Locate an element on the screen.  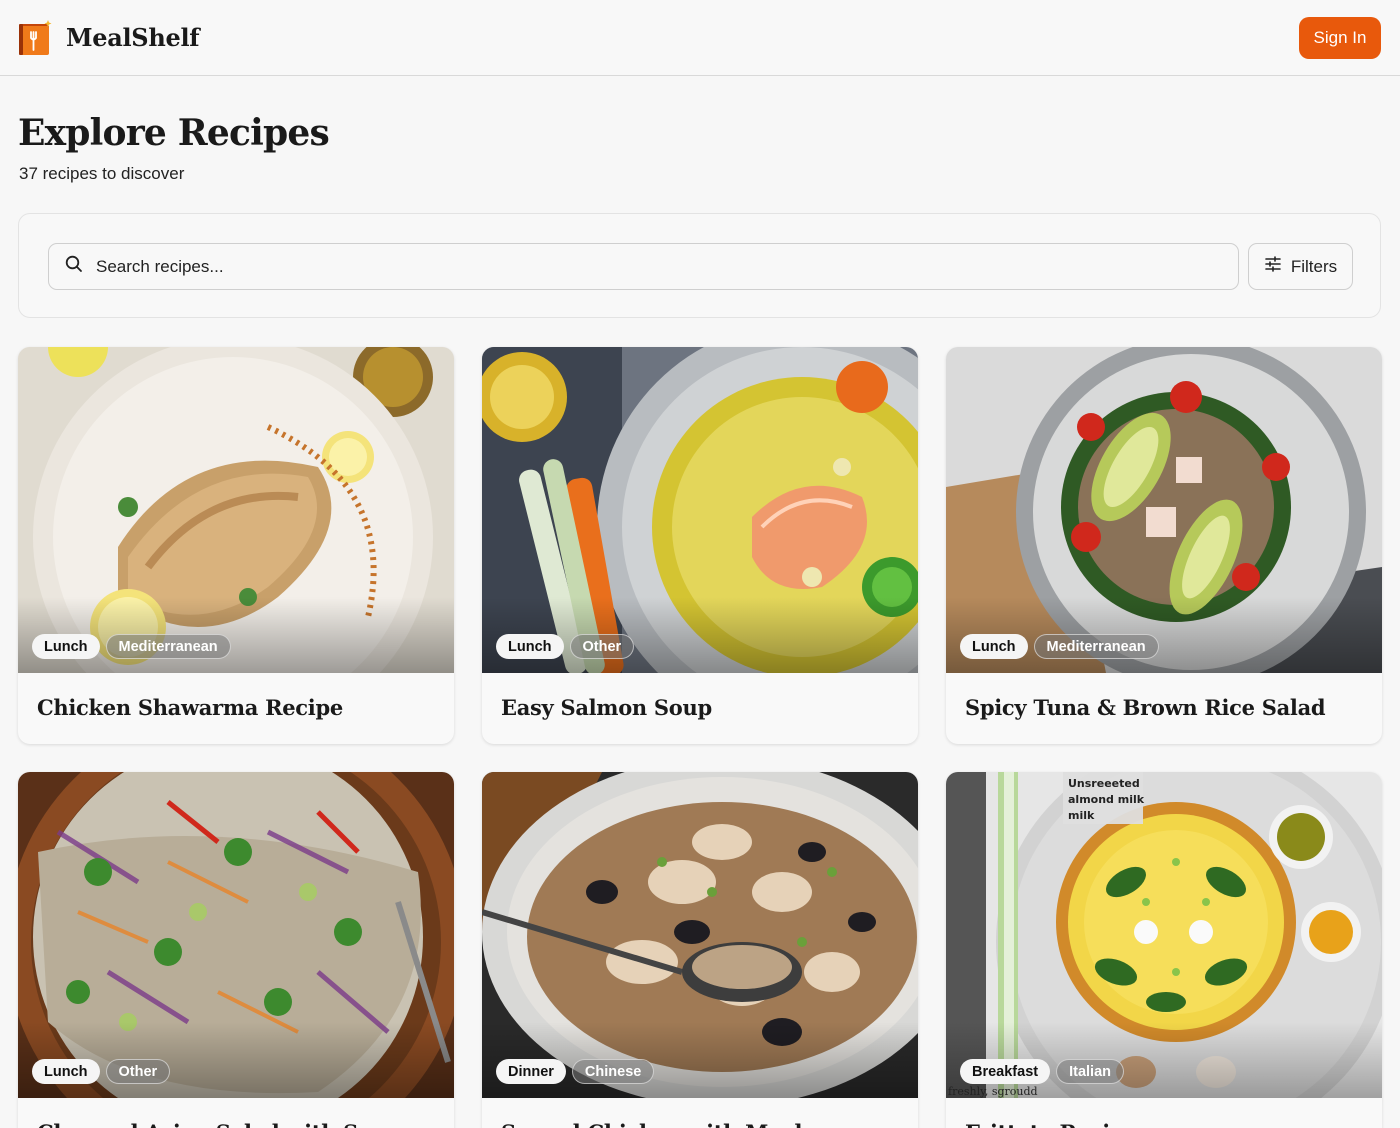
recipe-title: Chopped Asian Salad with Sesame is located at coordinates (234, 1124).